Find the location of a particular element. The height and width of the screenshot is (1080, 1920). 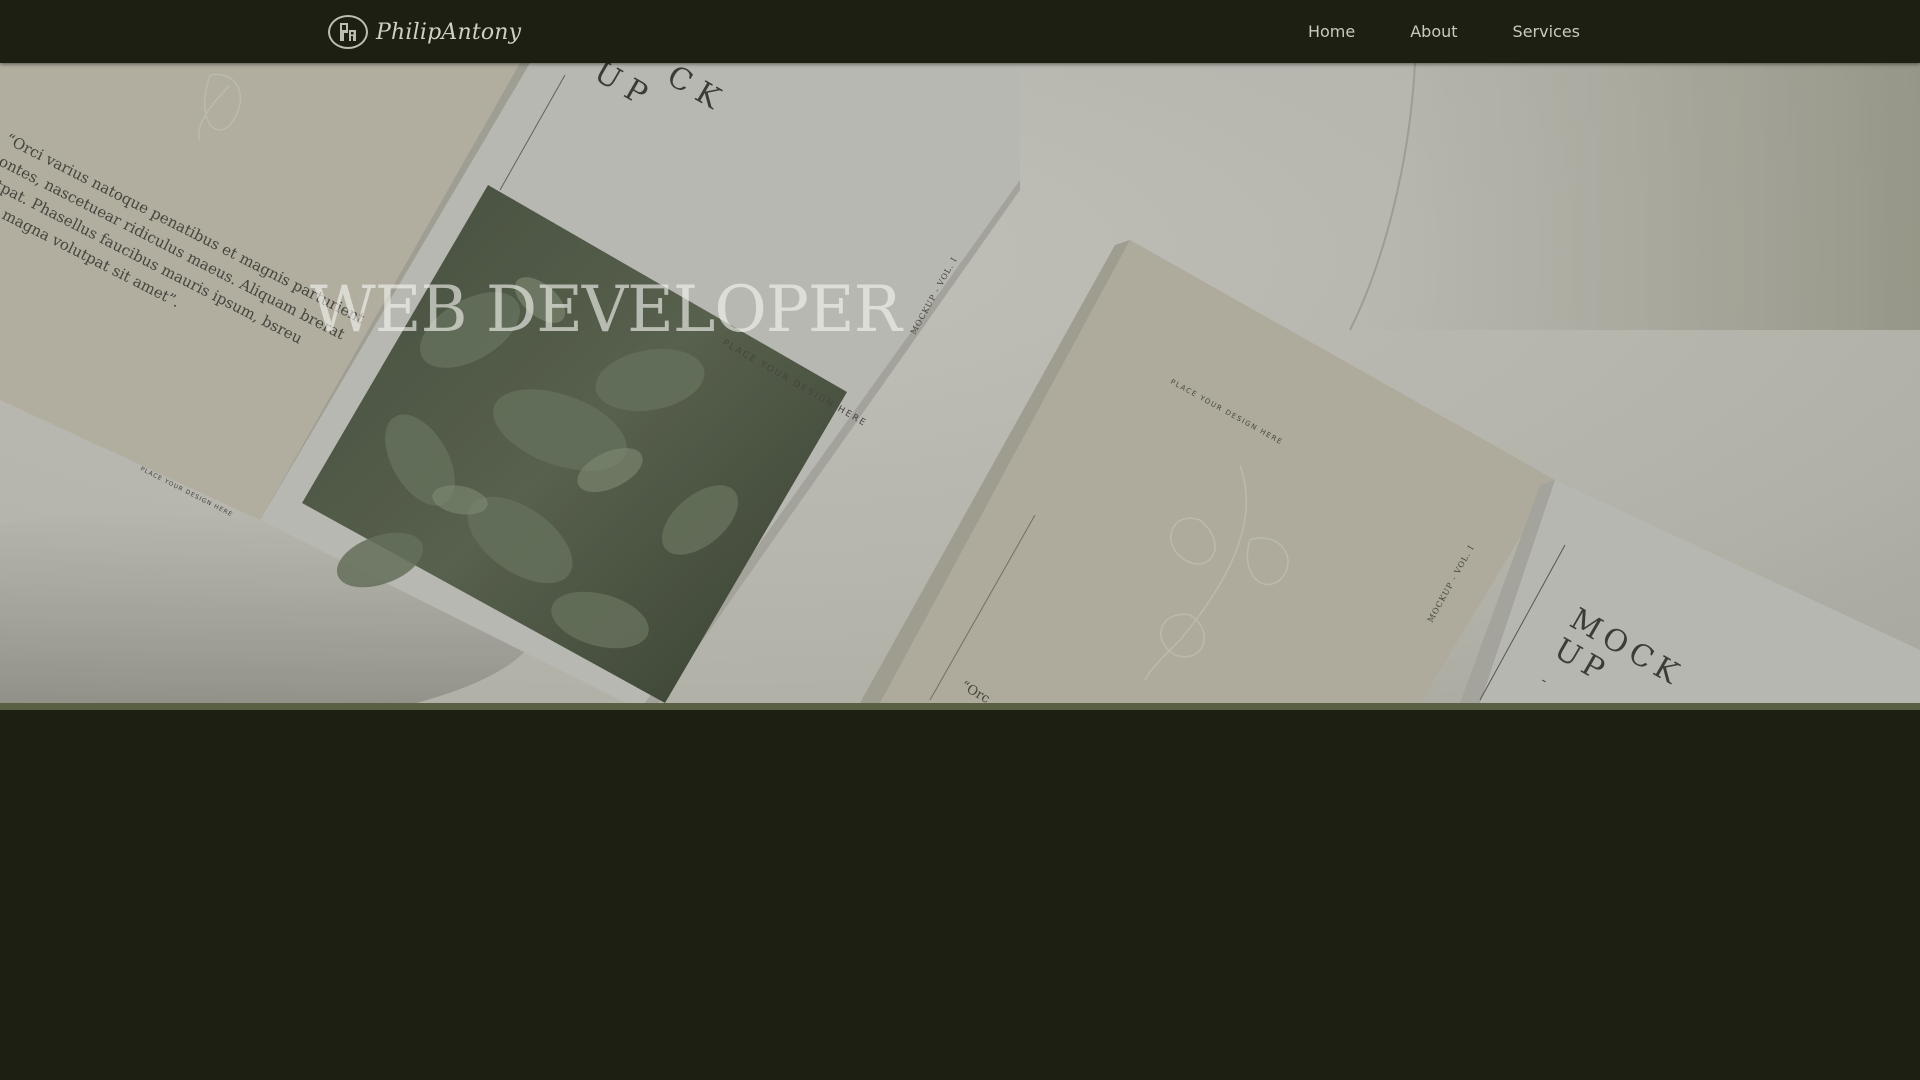

brand-link: PhilipAntony is located at coordinates (424, 32).